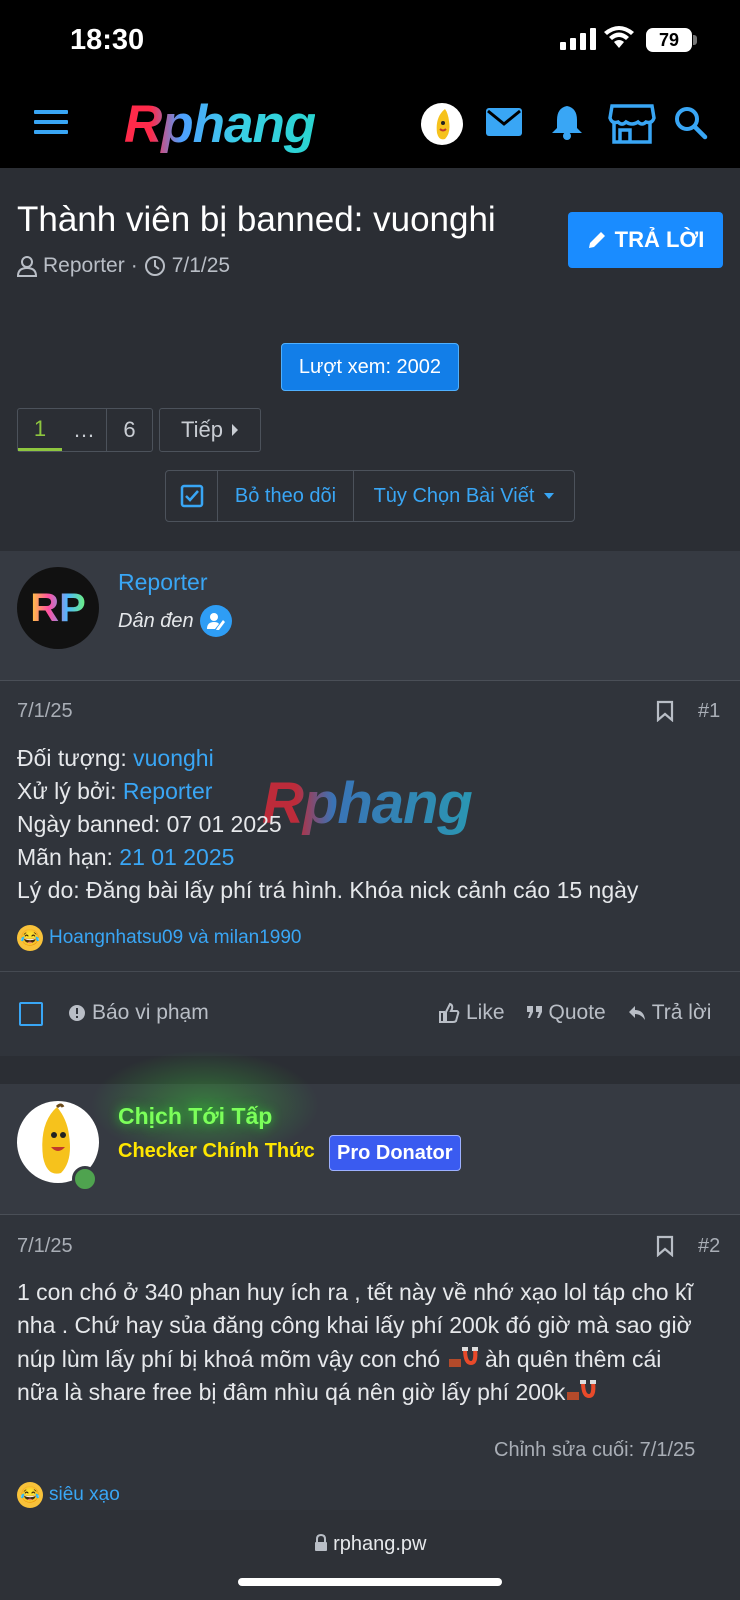 The image size is (740, 1600). I want to click on thread-date: 7/1/25, so click(201, 266).